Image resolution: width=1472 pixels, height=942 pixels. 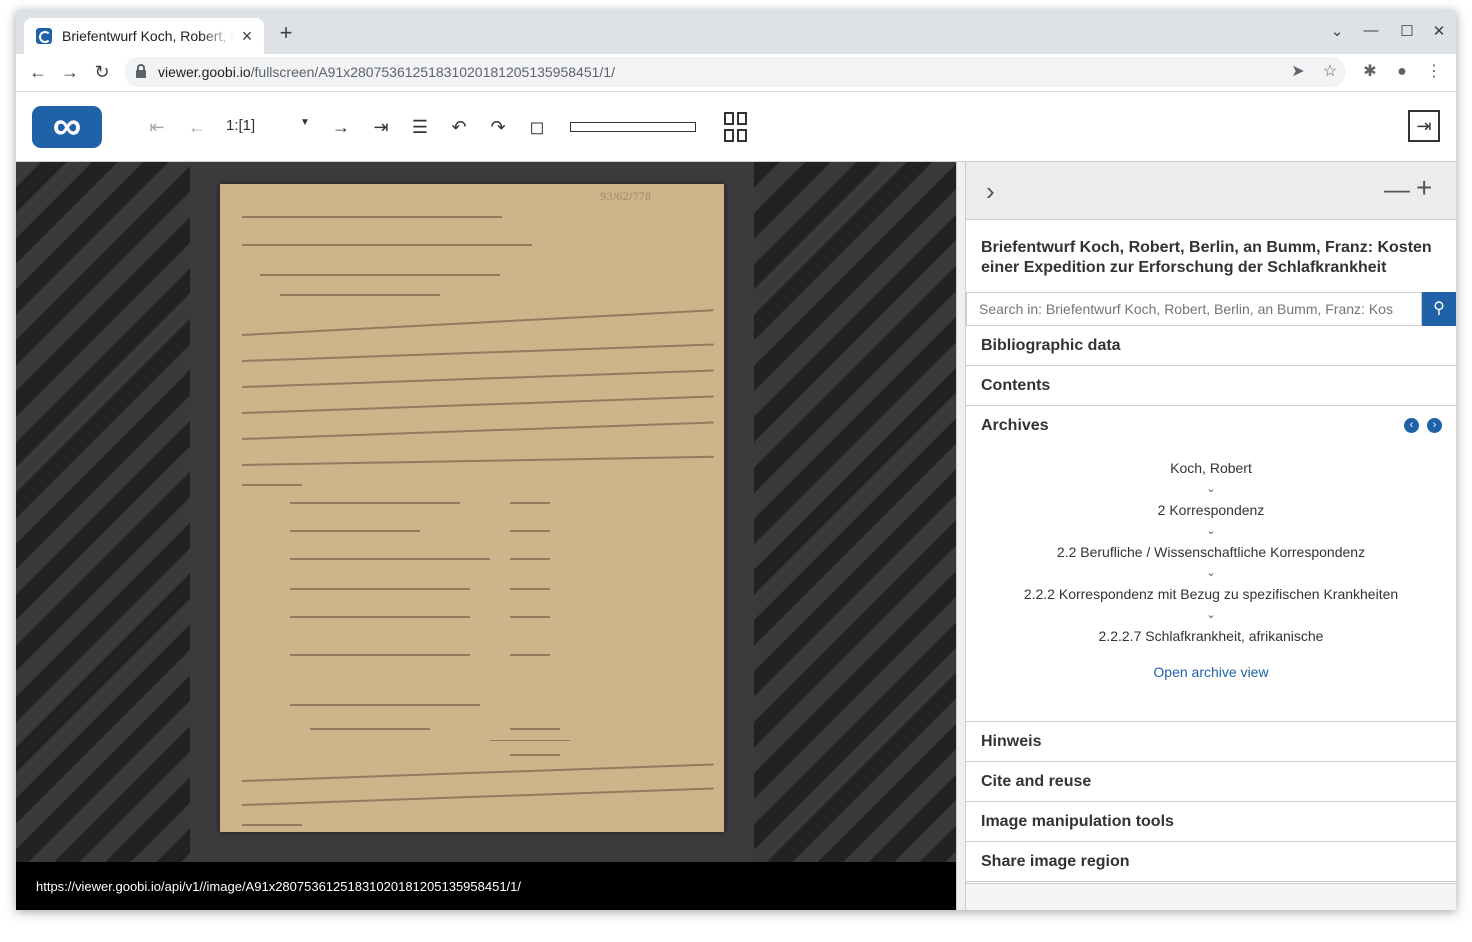 I want to click on panel-resize-handle, so click(x=961, y=536).